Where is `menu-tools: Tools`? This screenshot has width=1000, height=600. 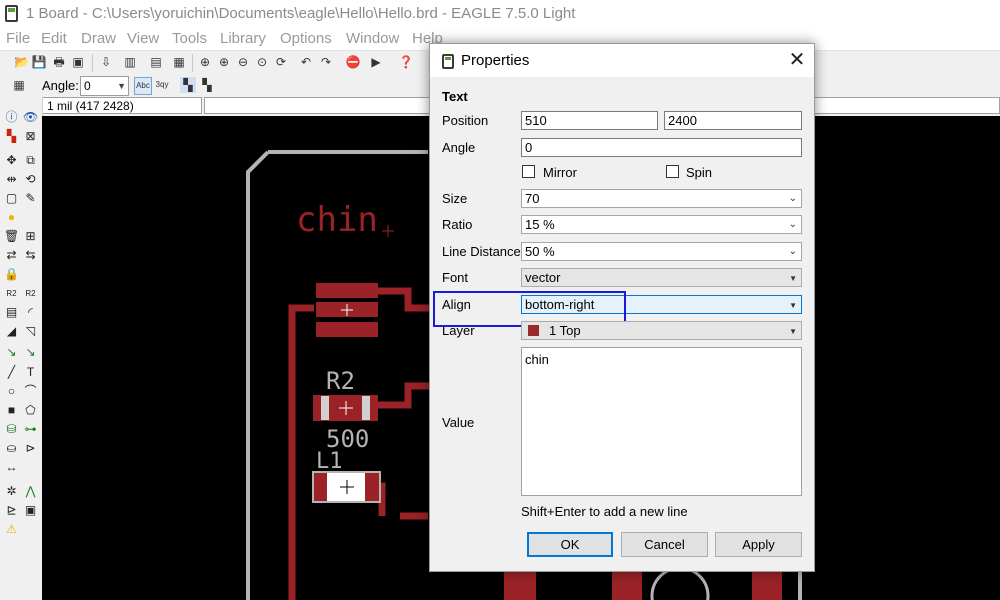 menu-tools: Tools is located at coordinates (189, 38).